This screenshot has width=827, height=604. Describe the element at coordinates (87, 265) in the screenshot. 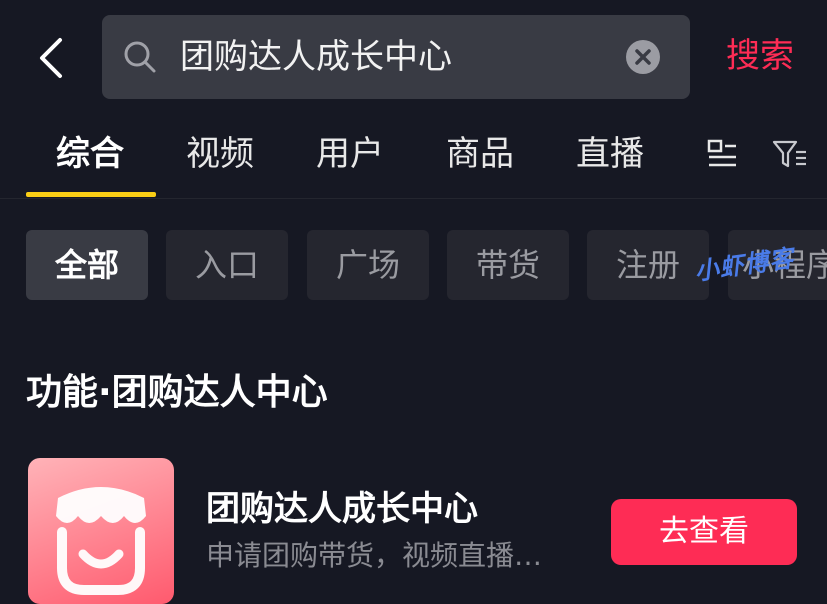

I see `chip-all: 全部` at that location.